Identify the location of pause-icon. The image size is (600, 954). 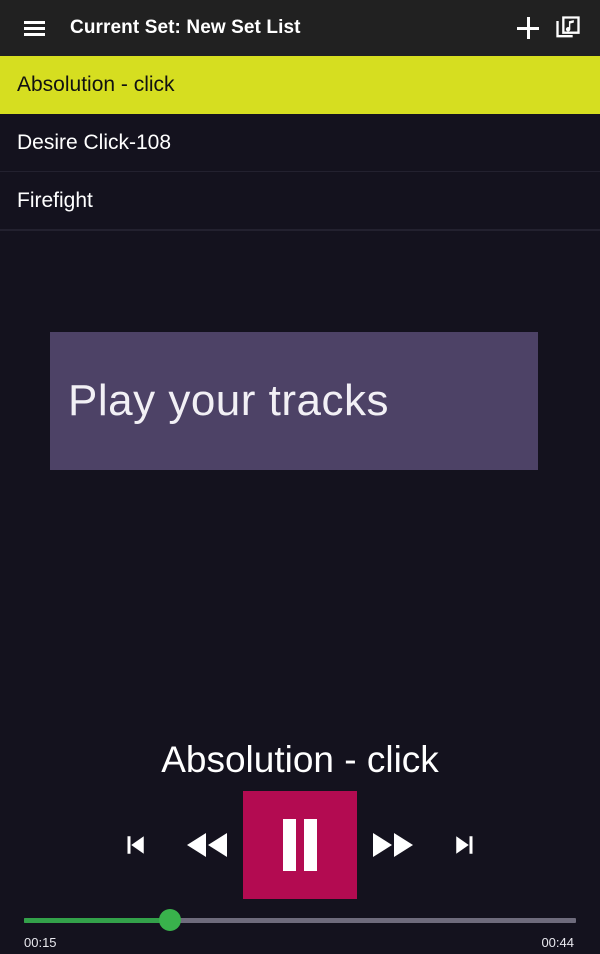
(300, 845).